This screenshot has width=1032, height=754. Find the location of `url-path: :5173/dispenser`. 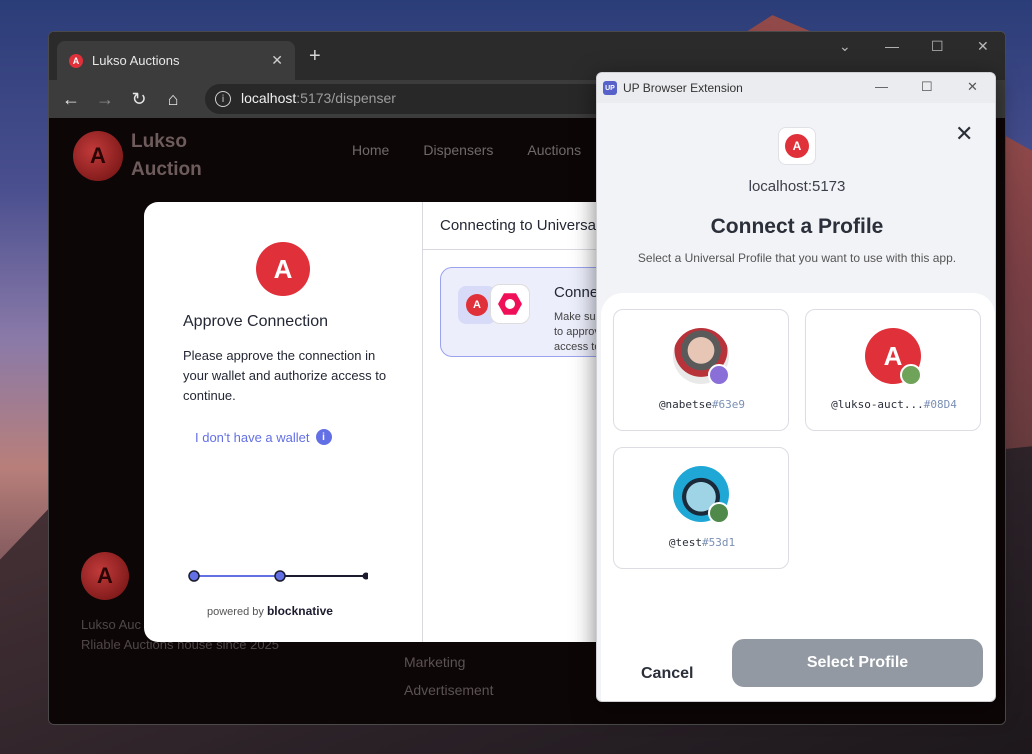

url-path: :5173/dispenser is located at coordinates (346, 98).